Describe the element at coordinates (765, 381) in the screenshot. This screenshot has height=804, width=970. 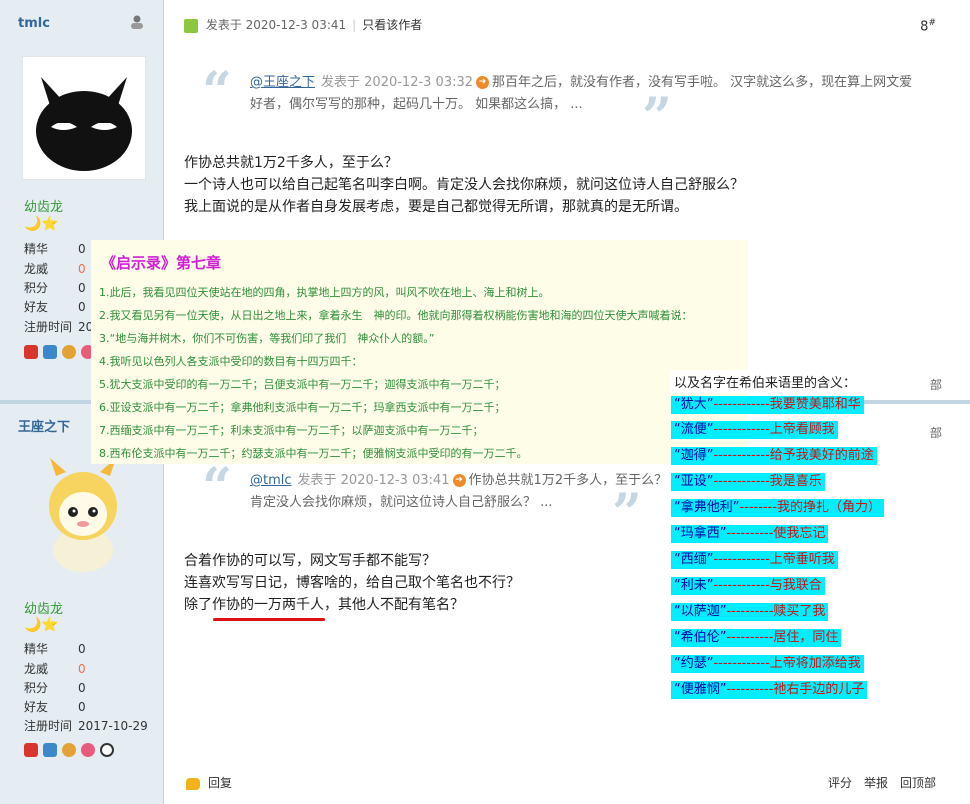
I see `name-meanings-title: 以及名字在希伯来语里的含义：` at that location.